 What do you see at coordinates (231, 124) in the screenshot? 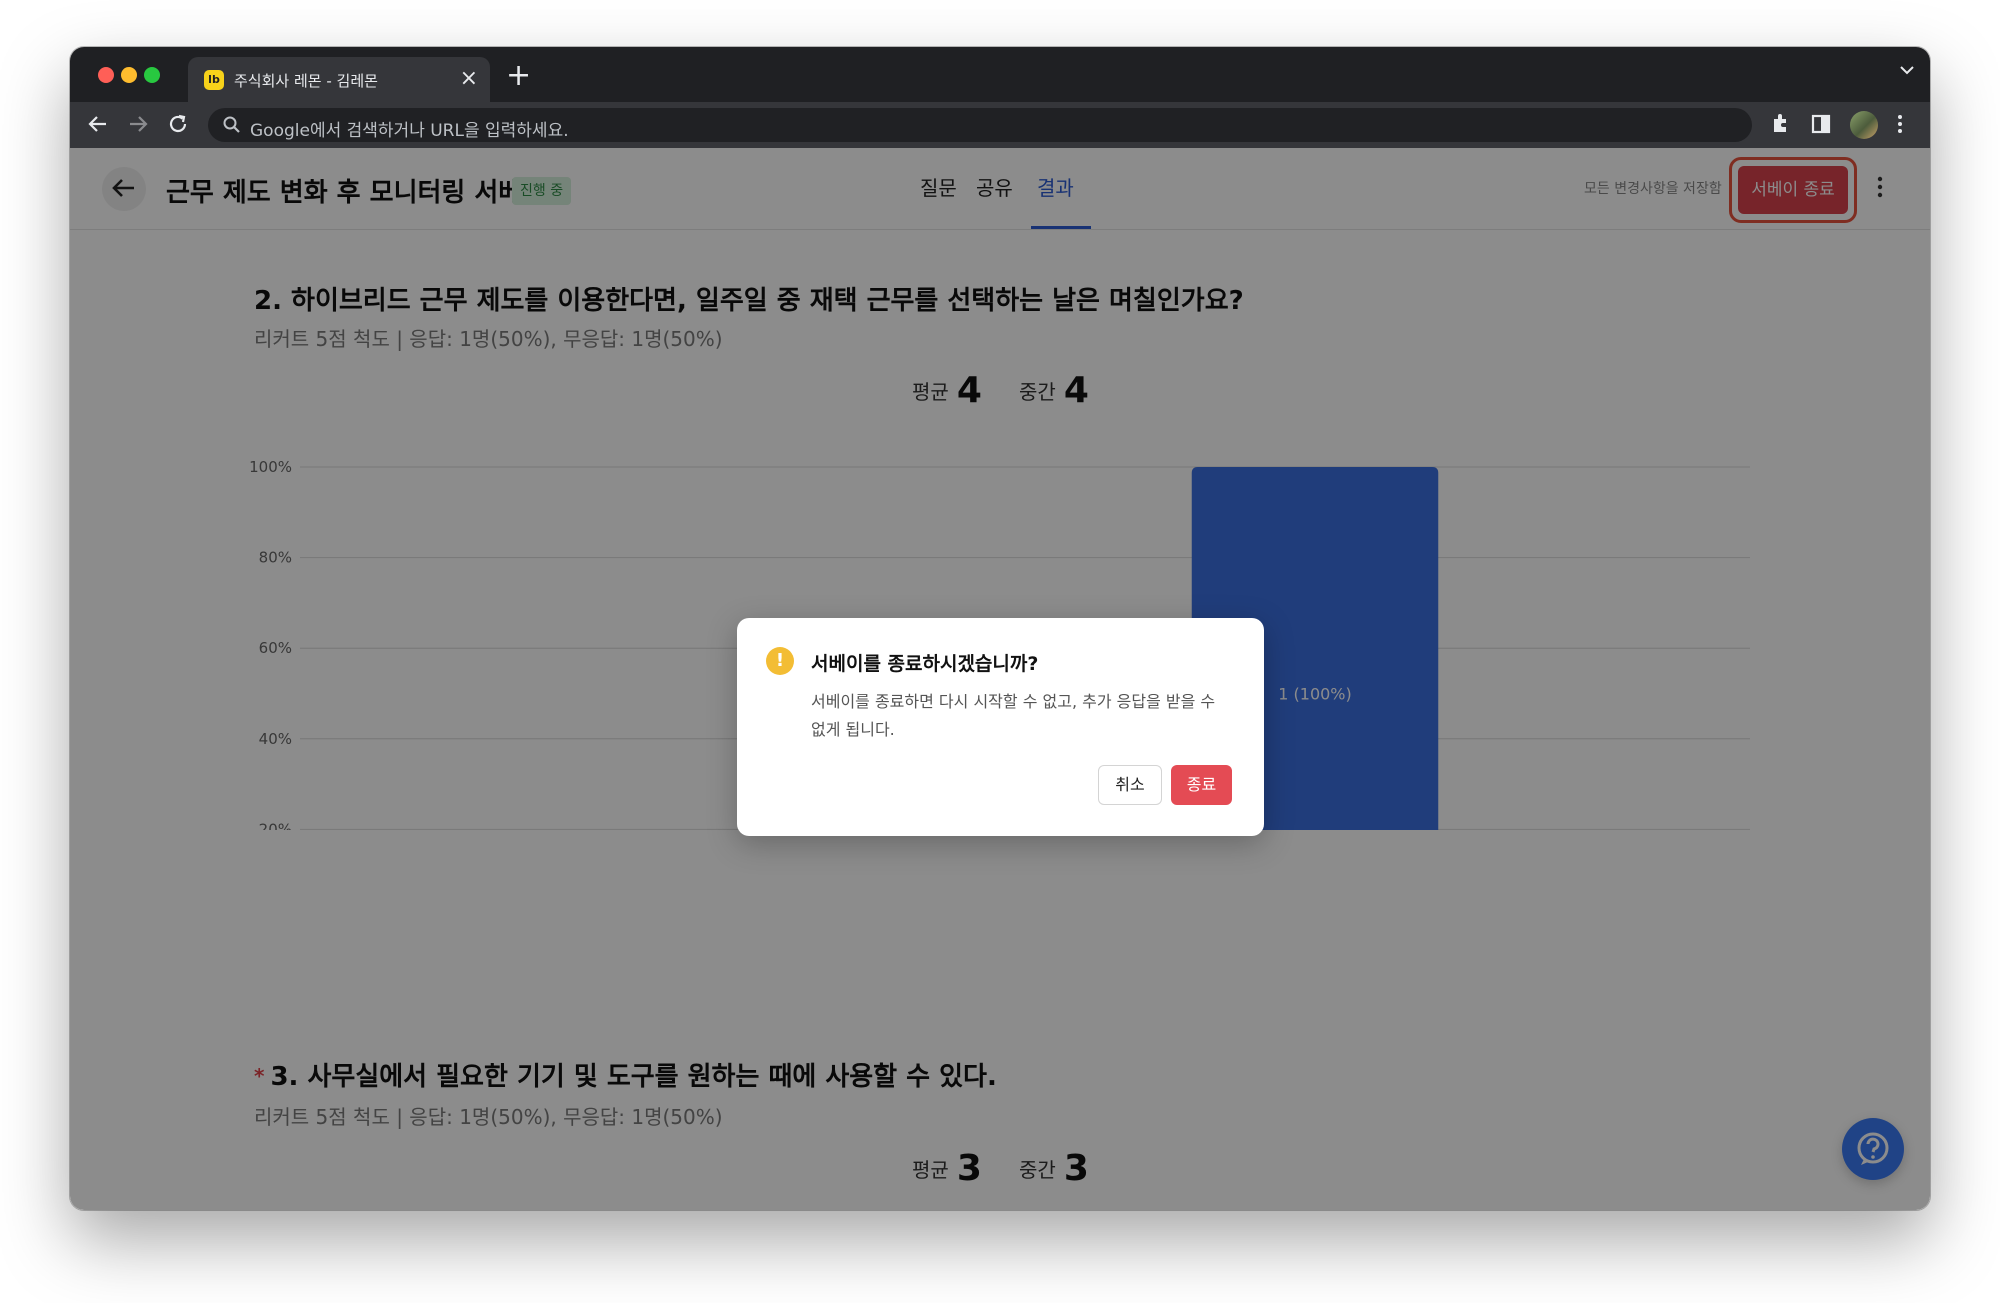
I see `search-icon` at bounding box center [231, 124].